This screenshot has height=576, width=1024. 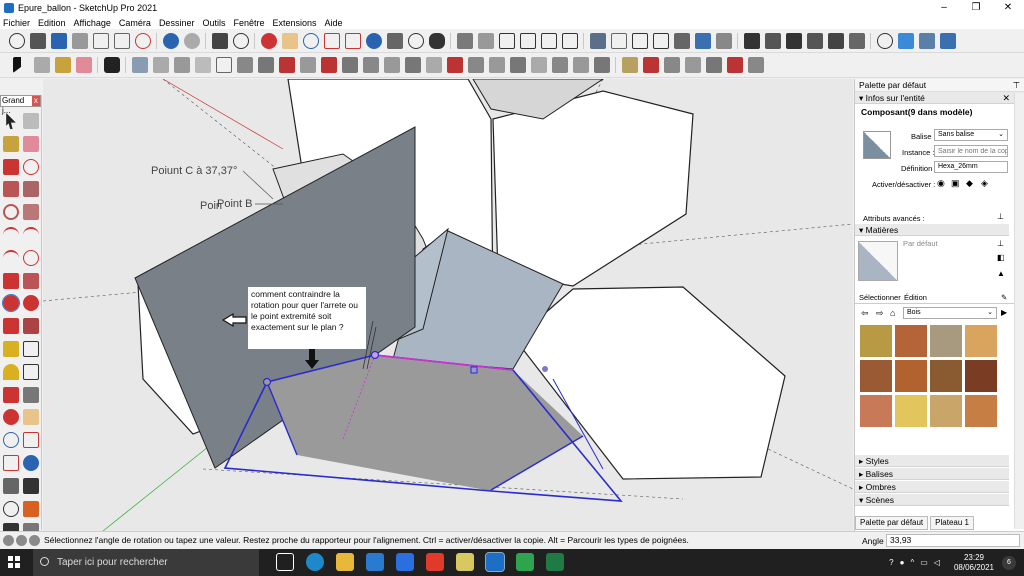 I want to click on circle-icon, so click(x=11, y=212).